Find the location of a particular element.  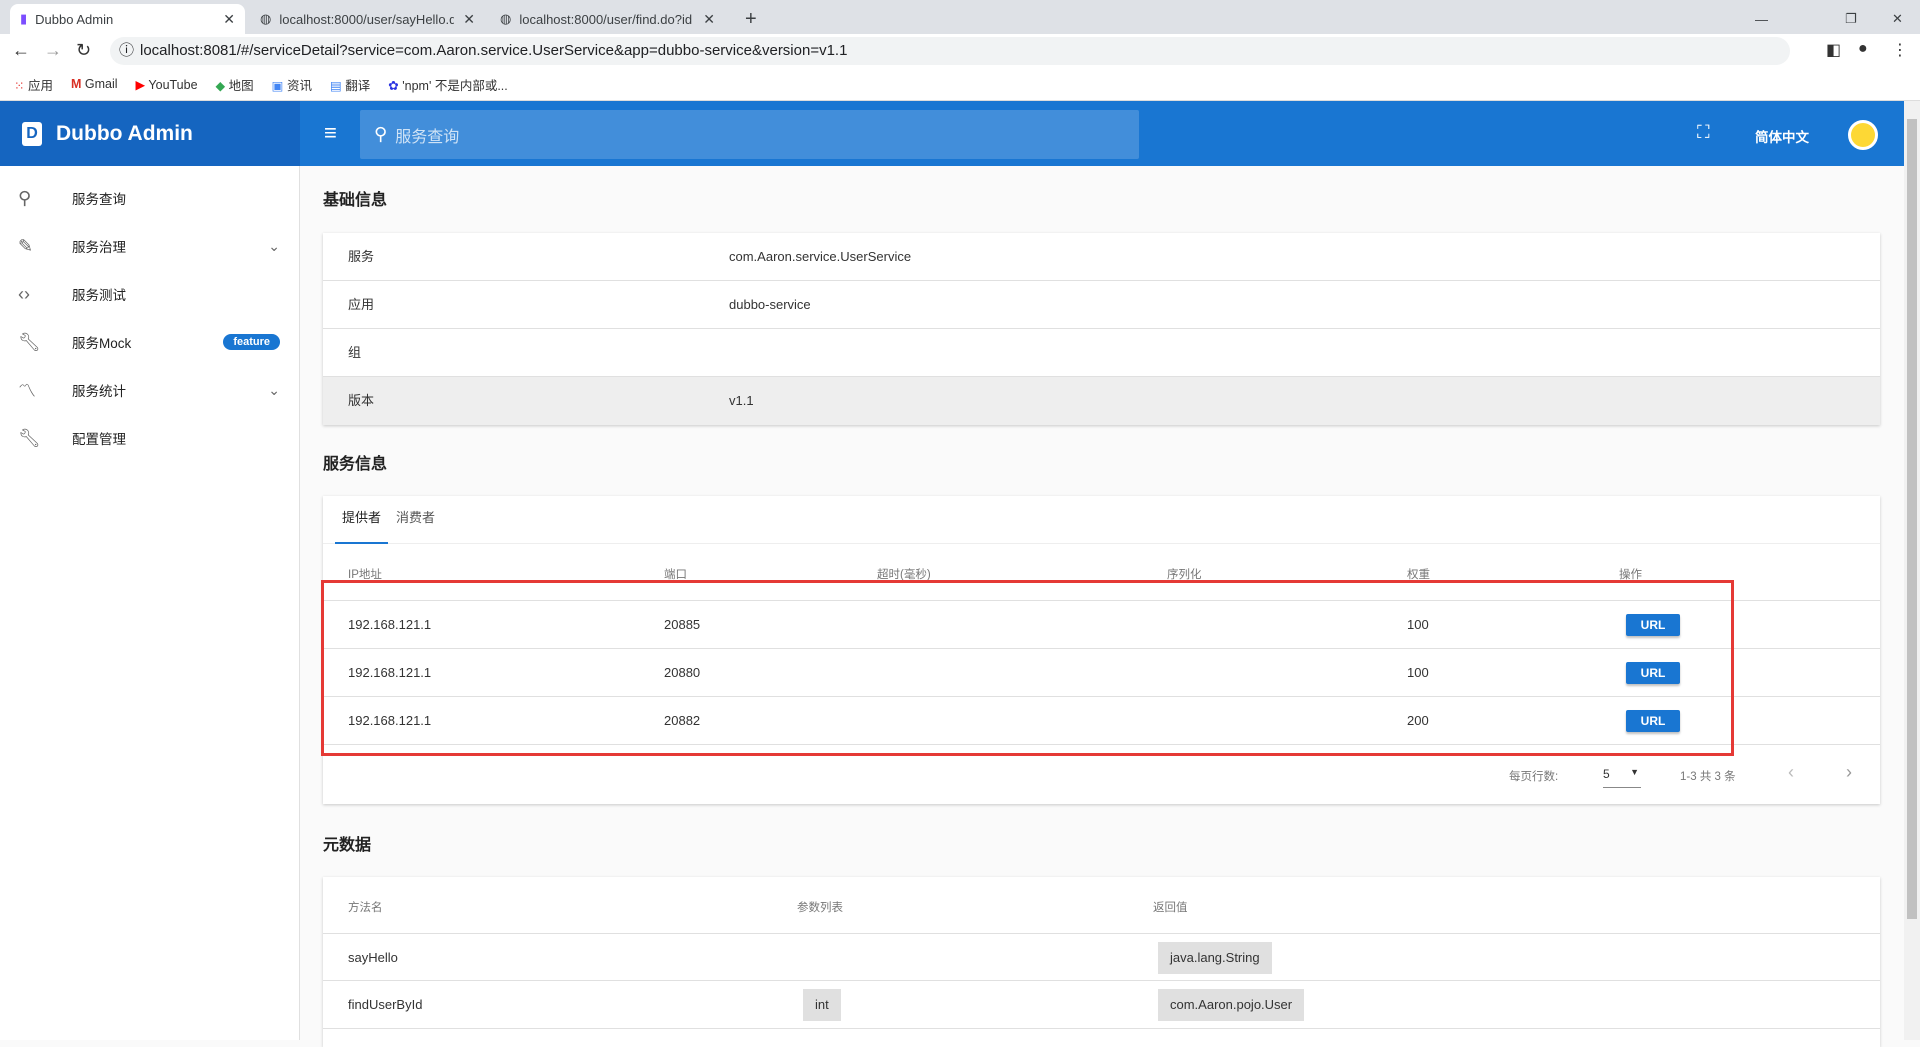

tab-title: localhost:8000/user/sayHello.d is located at coordinates (367, 19).